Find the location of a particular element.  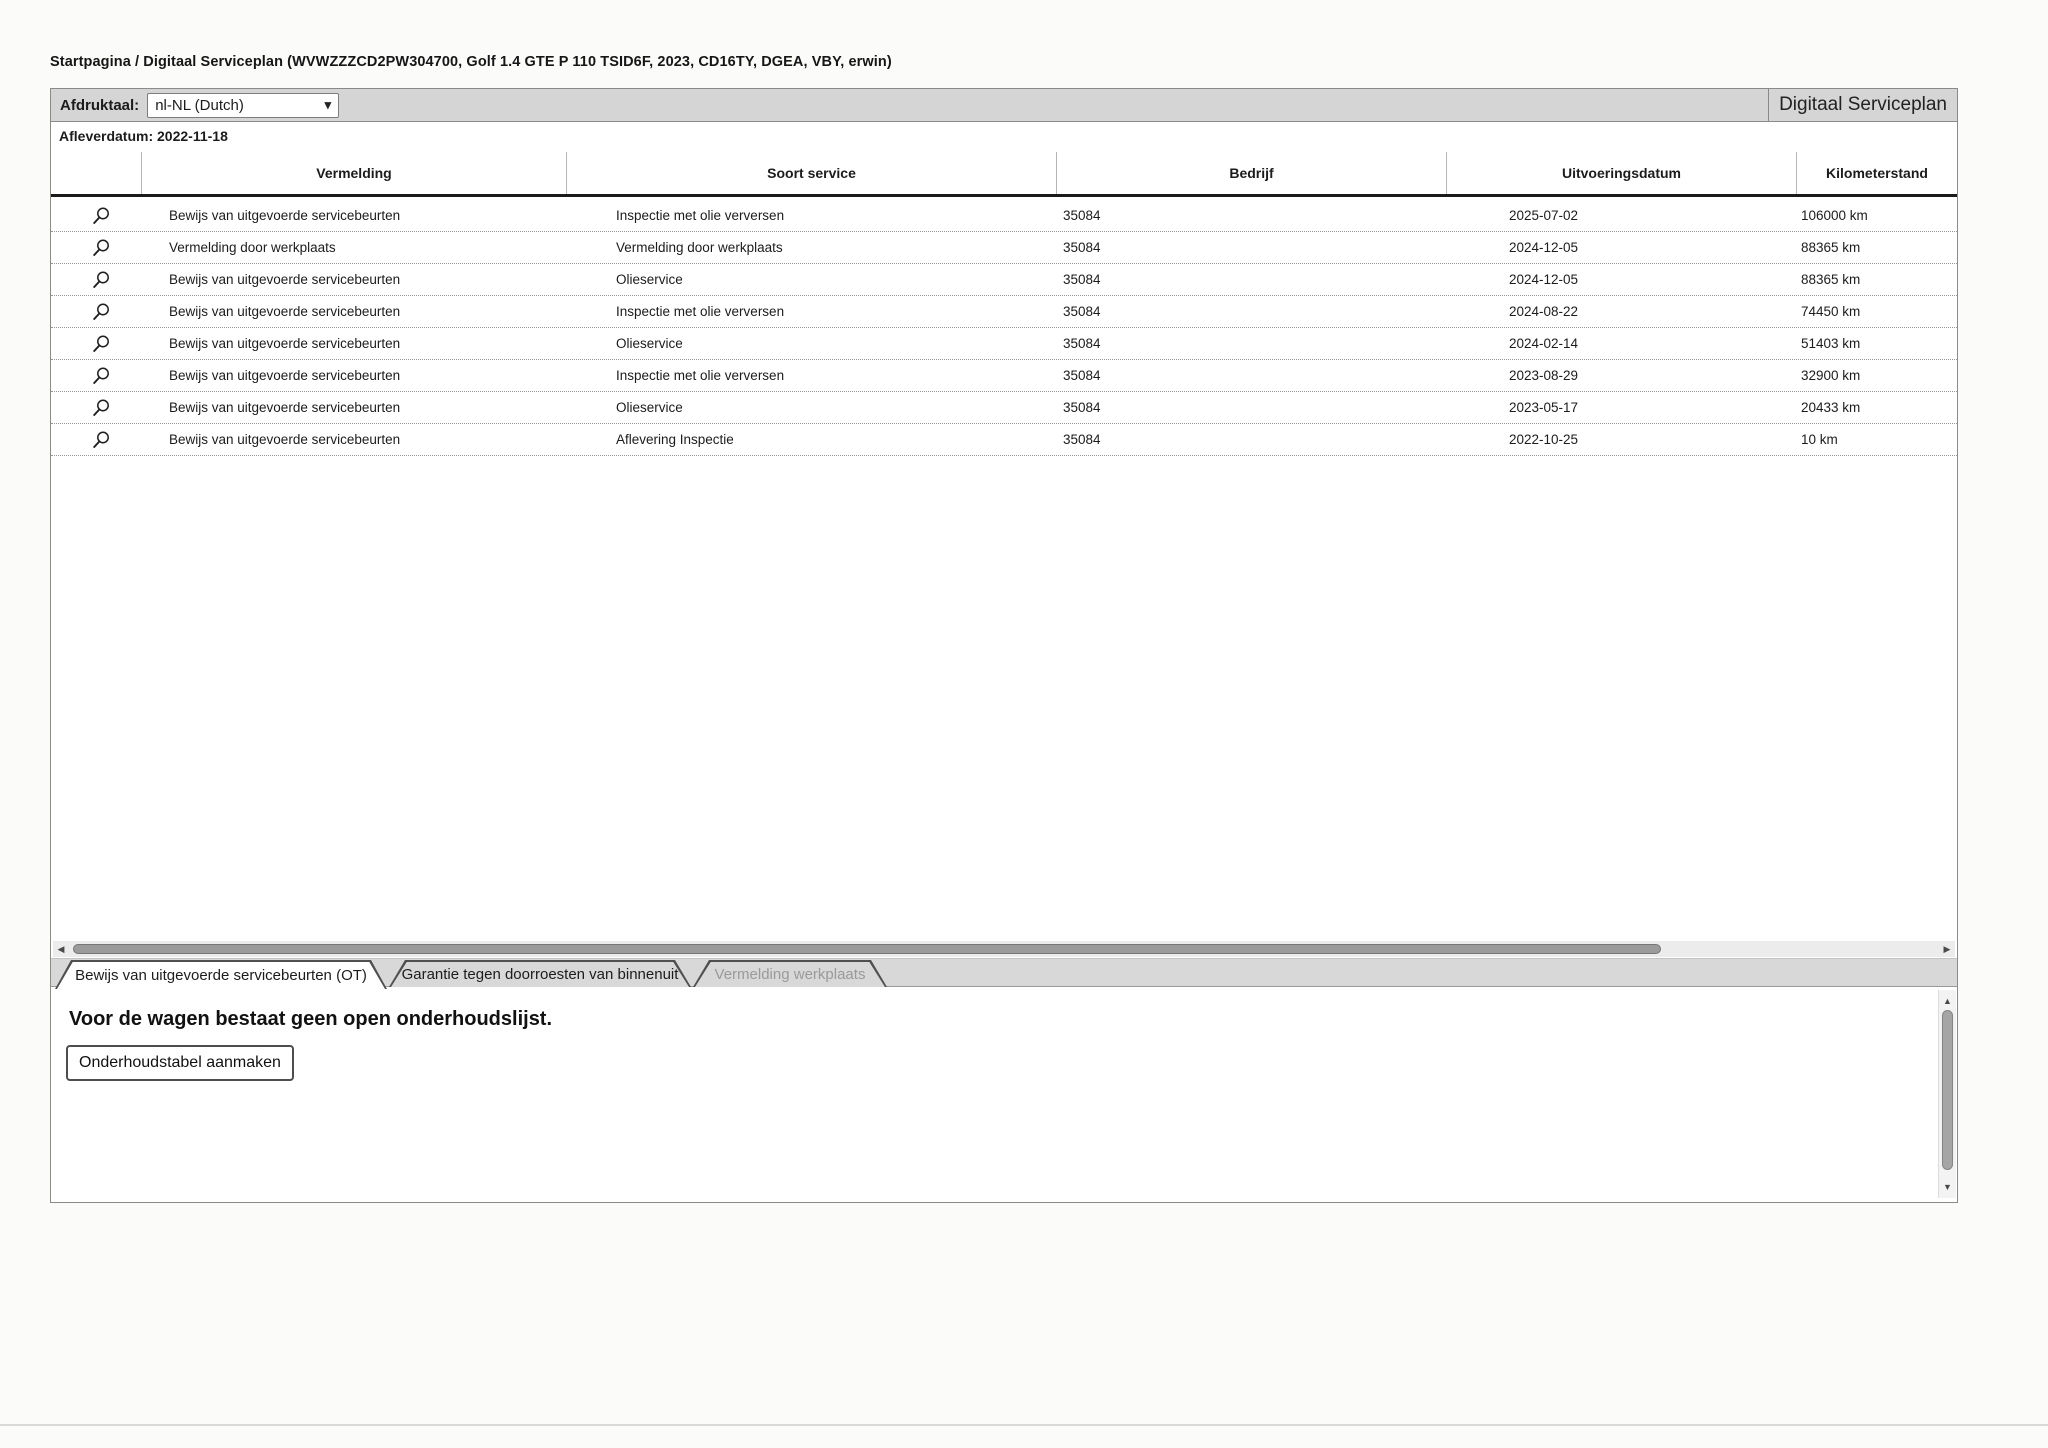

print-language-label: Afdruktaal: is located at coordinates (100, 105).